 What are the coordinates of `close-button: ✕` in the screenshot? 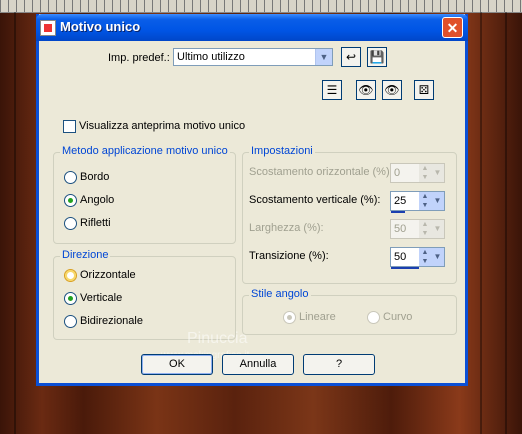 It's located at (452, 27).